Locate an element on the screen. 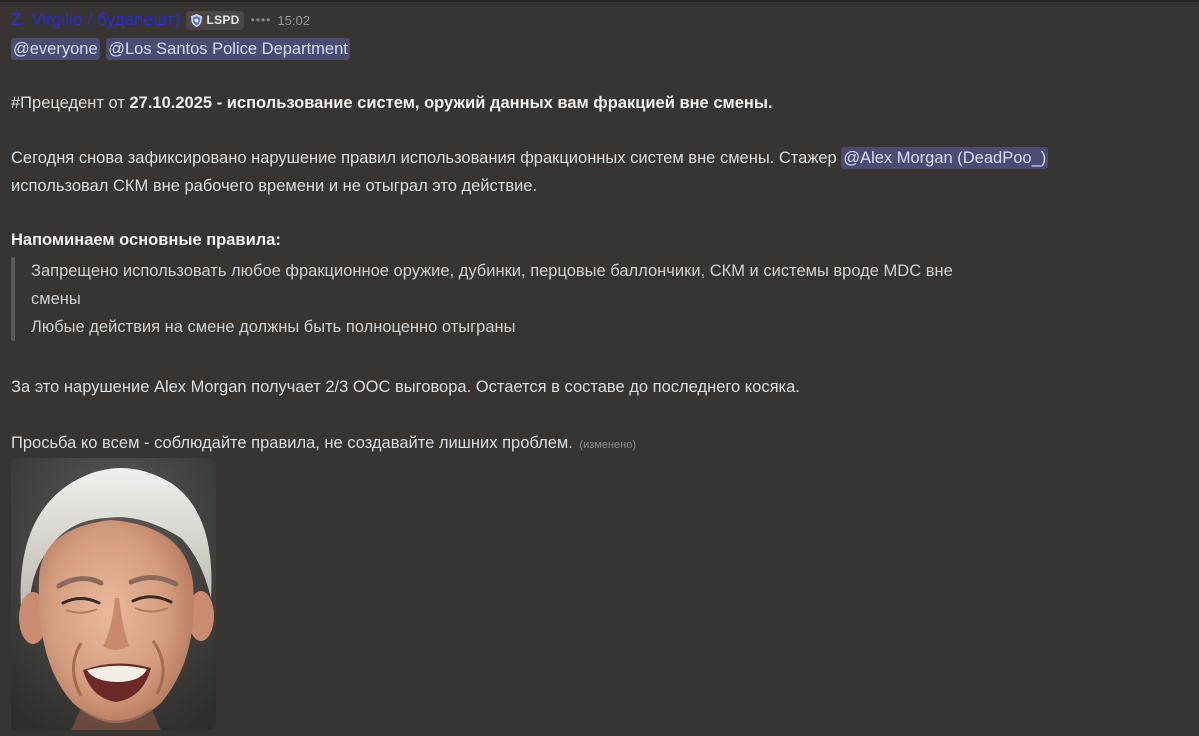 Image resolution: width=1199 pixels, height=736 pixels. server-tag: LSPD is located at coordinates (215, 20).